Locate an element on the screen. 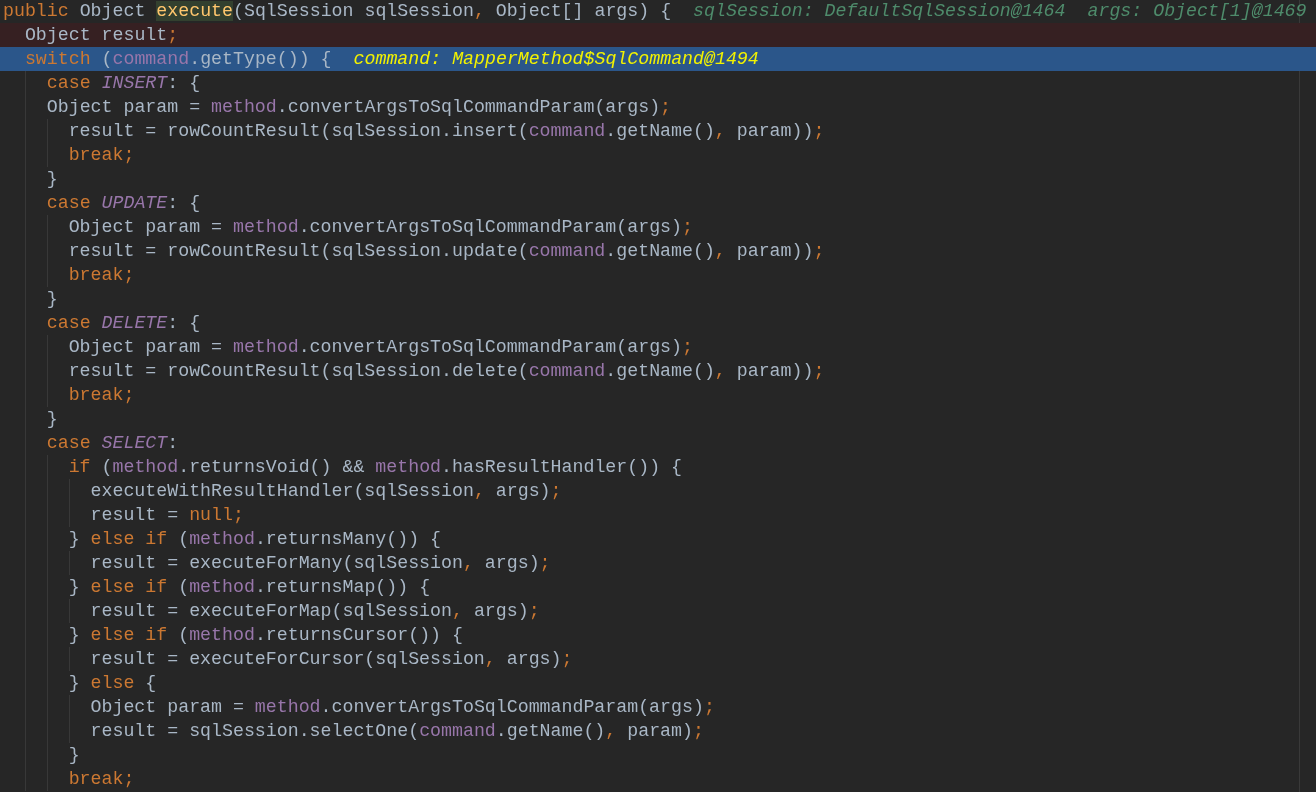 This screenshot has width=1316, height=792. code-line: Object result; is located at coordinates (101, 35).